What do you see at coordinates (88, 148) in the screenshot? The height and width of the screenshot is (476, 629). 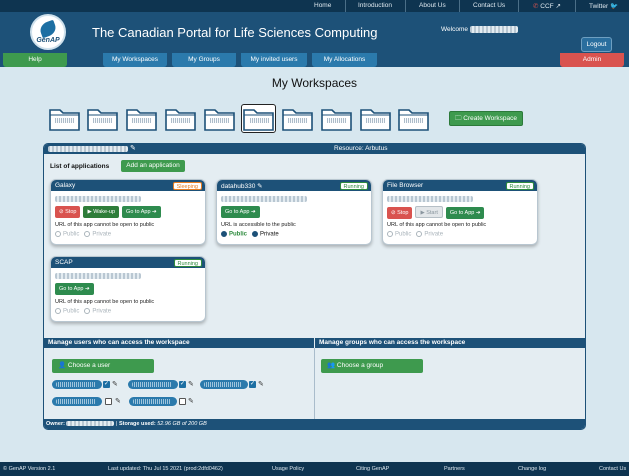 I see `redacted-workspace-name` at bounding box center [88, 148].